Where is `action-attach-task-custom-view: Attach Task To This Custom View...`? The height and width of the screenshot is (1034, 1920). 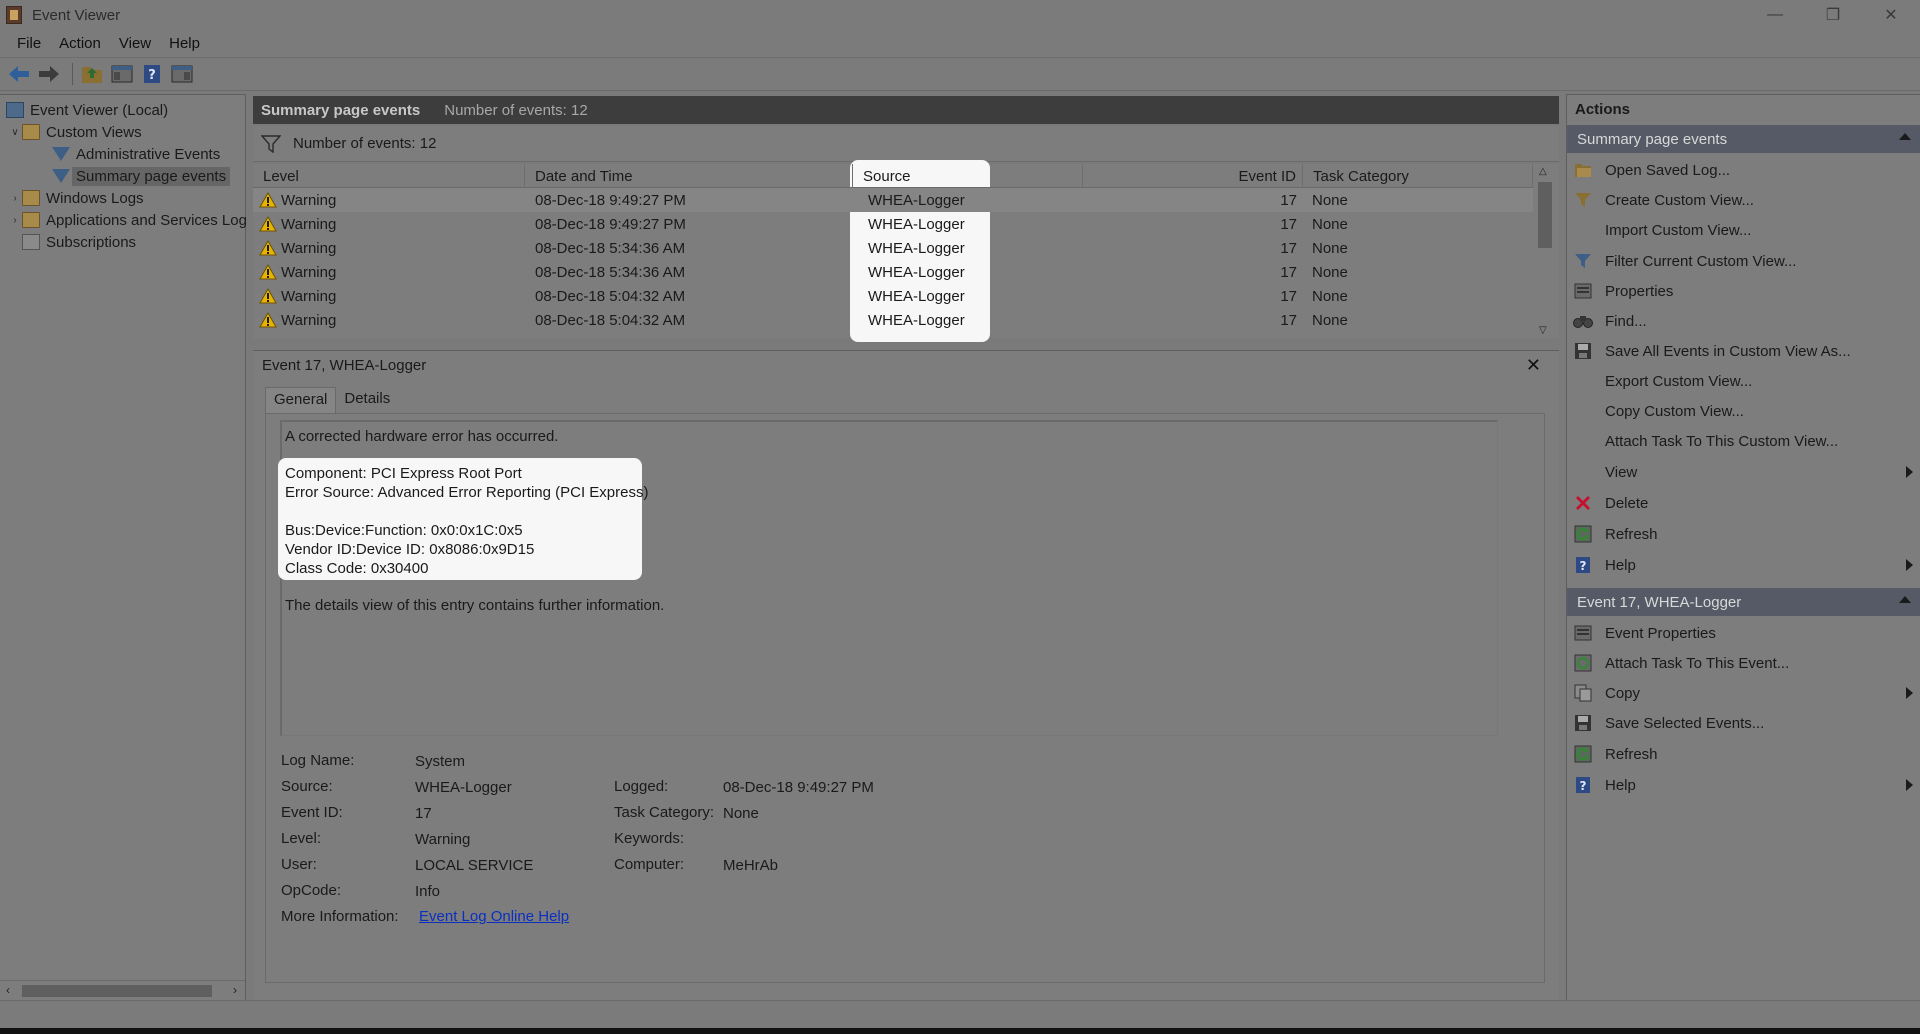
action-attach-task-custom-view: Attach Task To This Custom View... is located at coordinates (1743, 441).